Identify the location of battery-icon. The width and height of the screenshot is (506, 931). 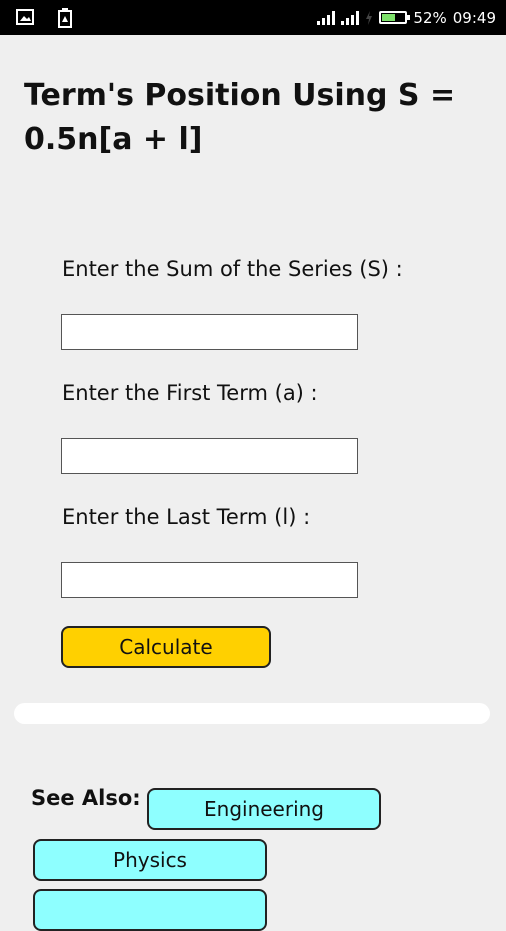
(395, 17).